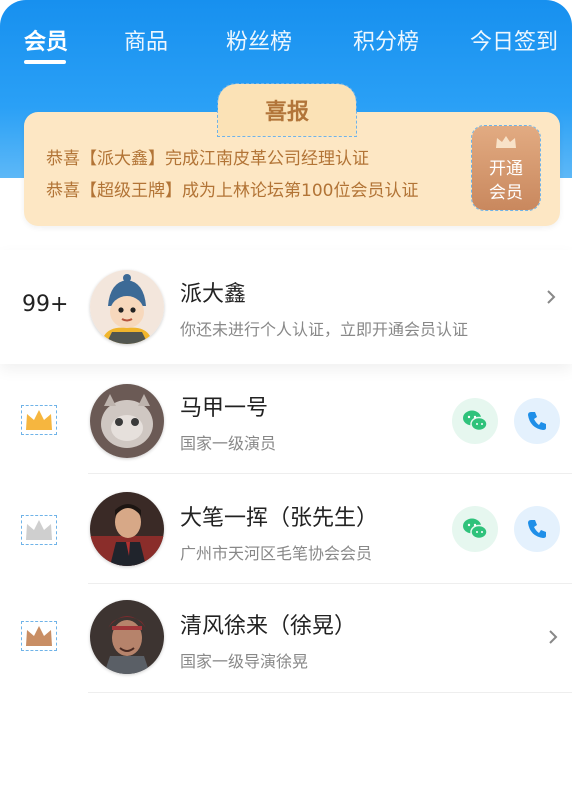  I want to click on notice-title: 喜报, so click(286, 112).